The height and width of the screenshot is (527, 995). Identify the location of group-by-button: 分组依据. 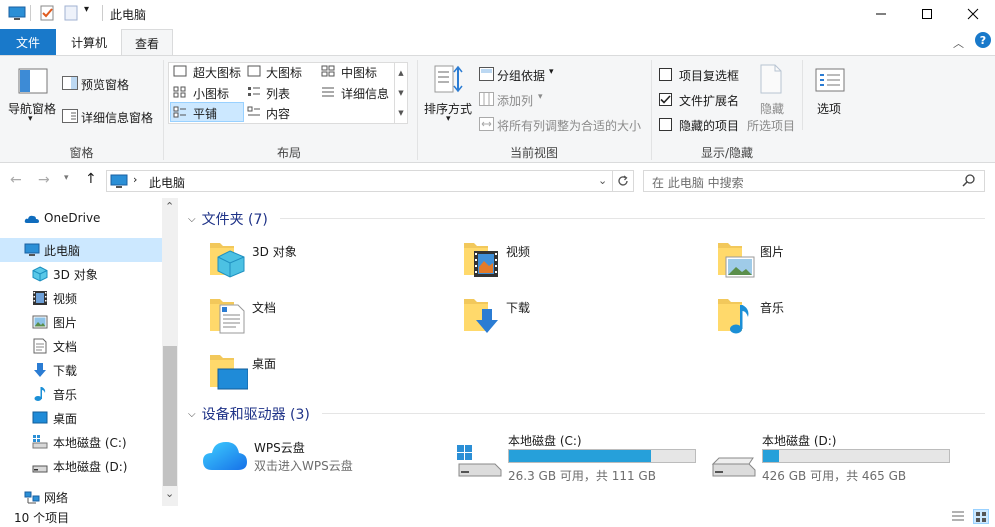
(521, 75).